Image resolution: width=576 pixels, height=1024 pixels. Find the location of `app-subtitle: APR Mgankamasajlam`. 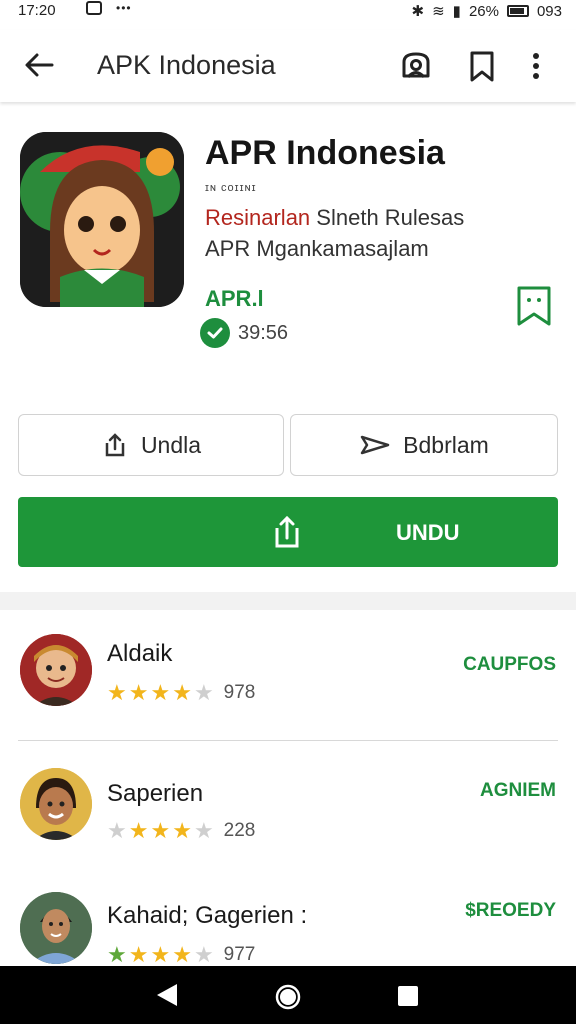

app-subtitle: APR Mgankamasajlam is located at coordinates (317, 248).